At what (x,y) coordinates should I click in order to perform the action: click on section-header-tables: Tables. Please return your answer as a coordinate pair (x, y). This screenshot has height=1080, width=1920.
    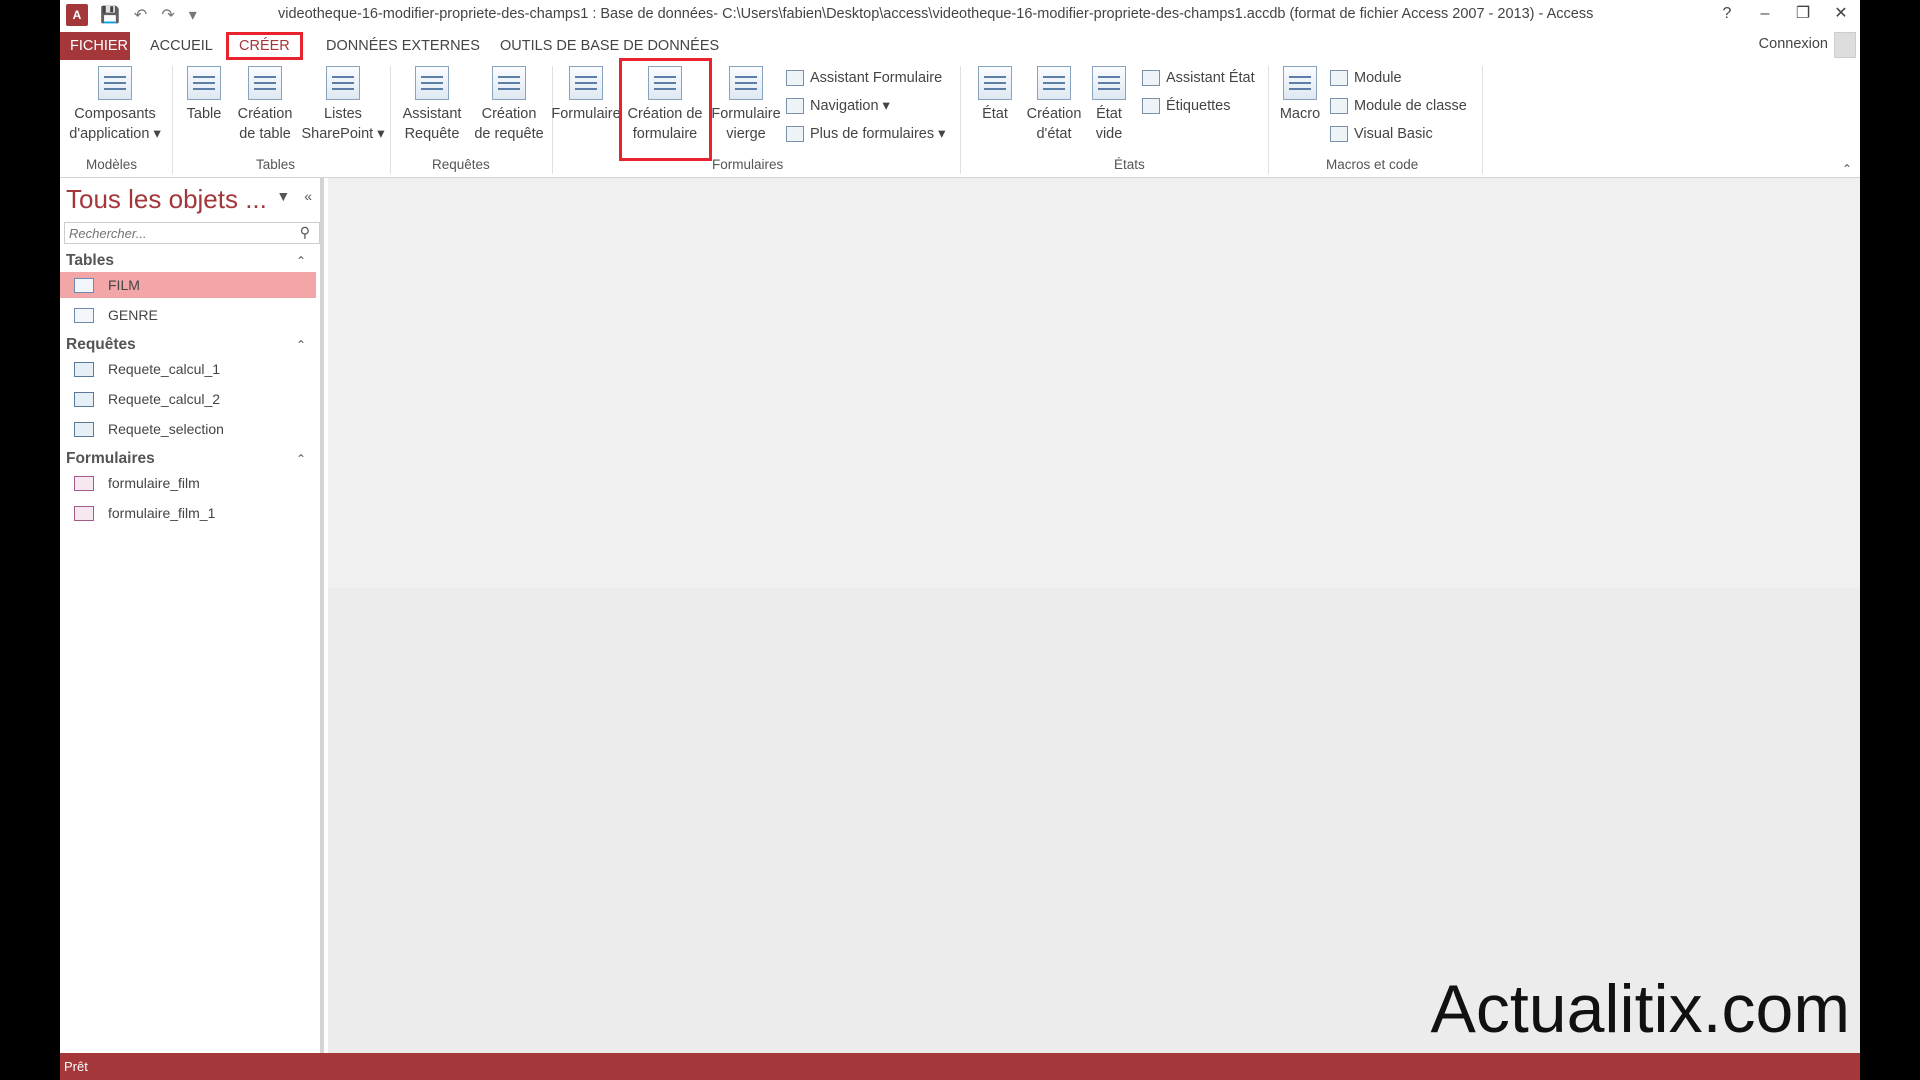
    Looking at the image, I should click on (90, 261).